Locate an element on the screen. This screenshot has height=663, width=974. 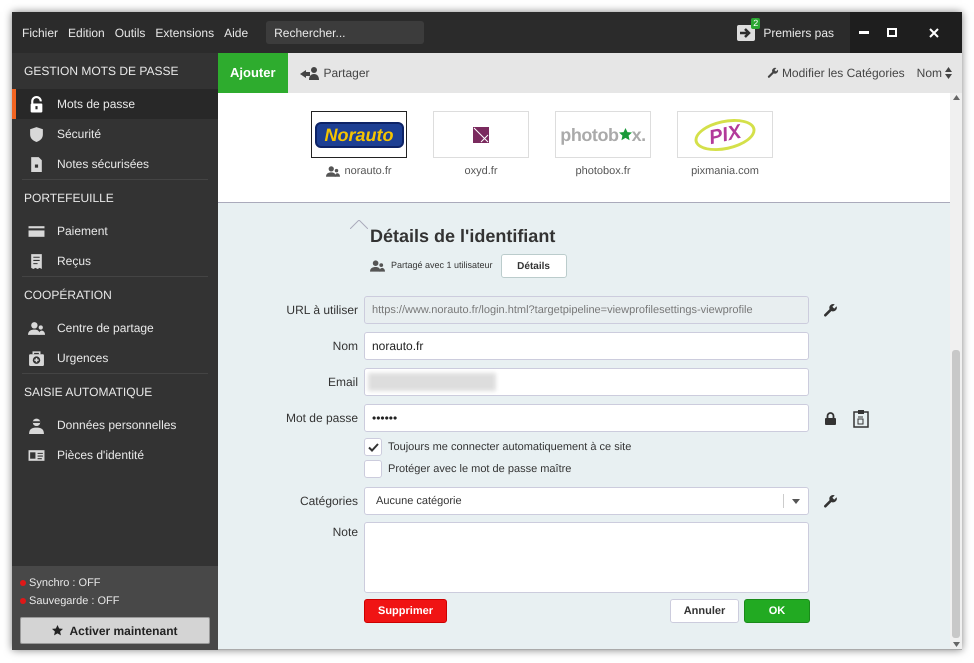
details-title: Détails de l'identifiant is located at coordinates (463, 236).